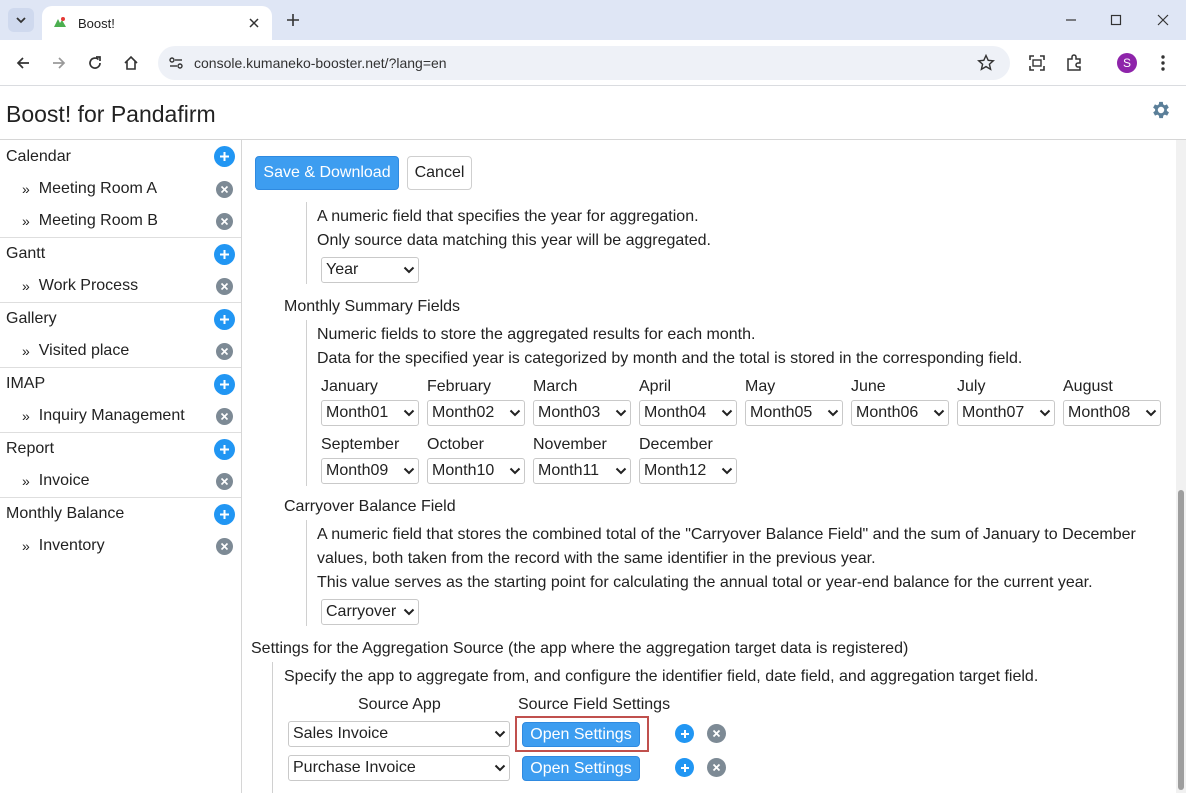 Image resolution: width=1186 pixels, height=793 pixels. Describe the element at coordinates (120, 513) in the screenshot. I see `sidebar-group-monthly-balance: Monthly Balance` at that location.